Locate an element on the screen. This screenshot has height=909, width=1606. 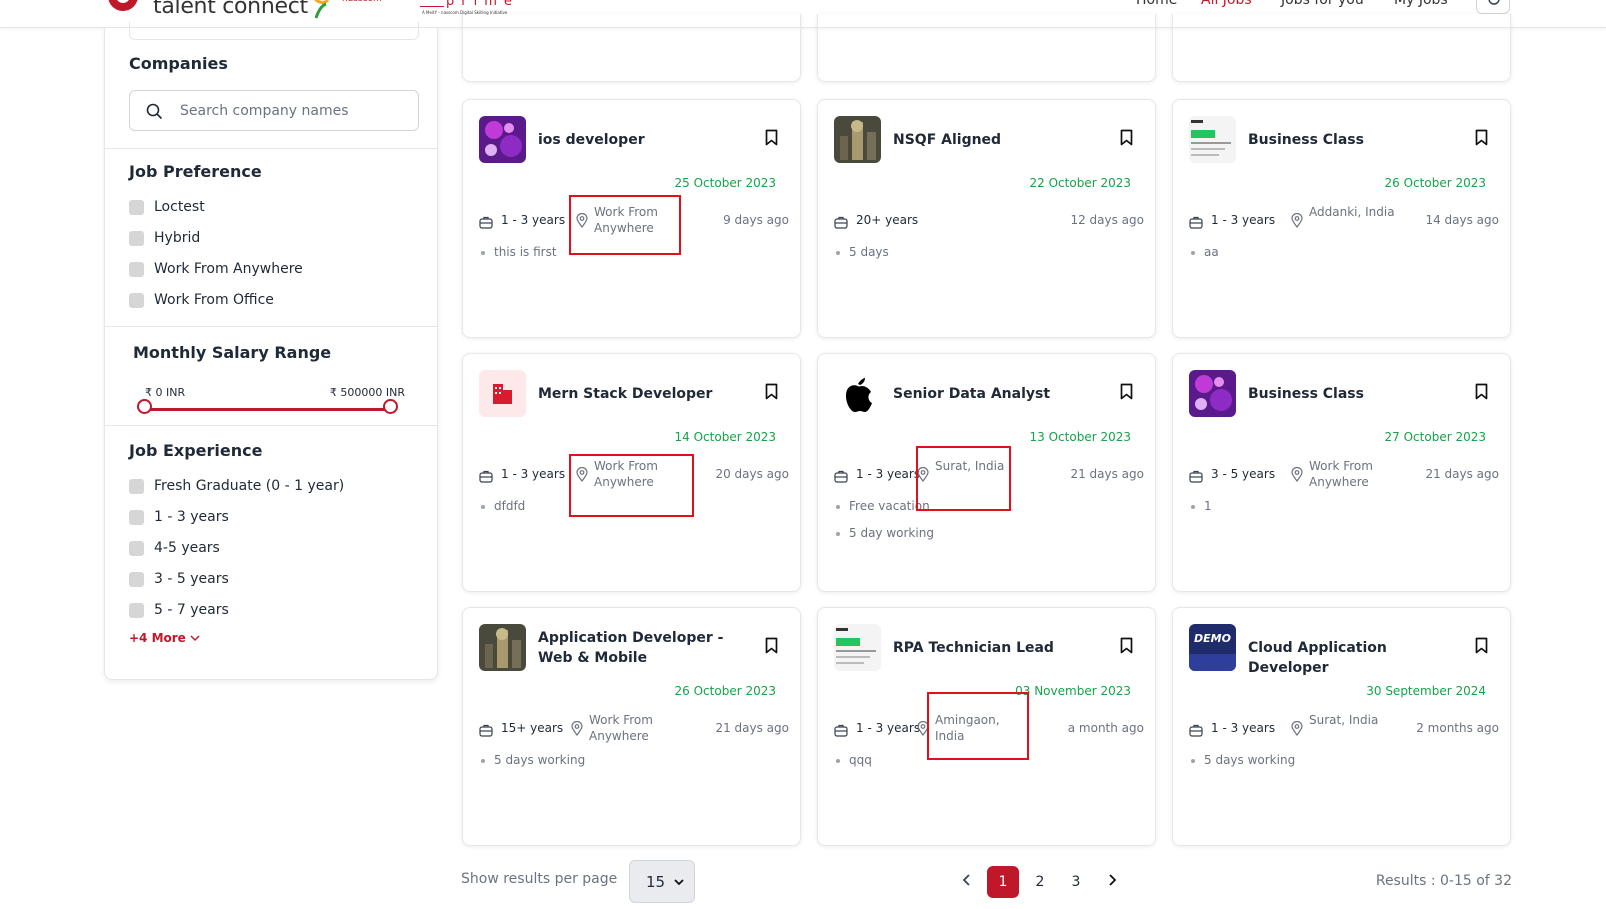
job-preference-option: Work From Anywhere is located at coordinates (216, 269).